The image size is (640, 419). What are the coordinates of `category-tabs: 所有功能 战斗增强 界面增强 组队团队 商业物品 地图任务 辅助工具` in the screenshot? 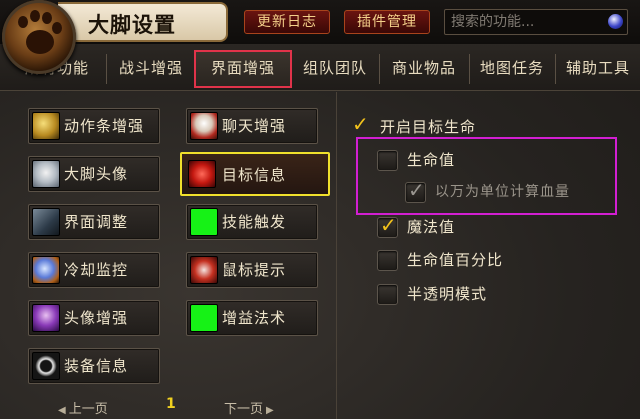 It's located at (320, 67).